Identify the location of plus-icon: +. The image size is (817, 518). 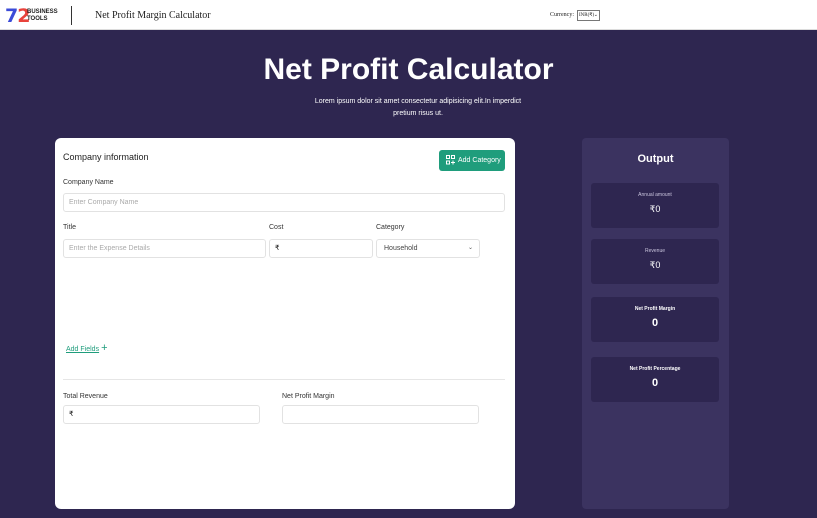
(104, 348).